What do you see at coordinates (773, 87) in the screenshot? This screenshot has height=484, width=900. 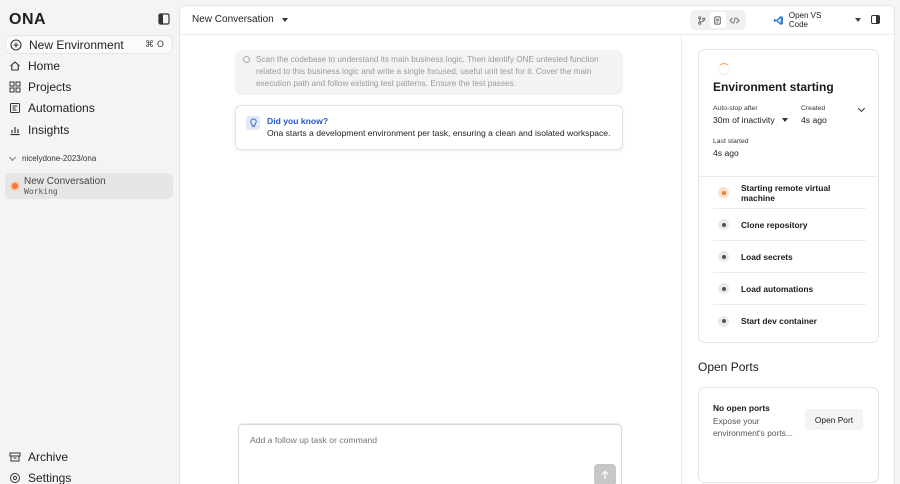 I see `environment-title: Environment starting` at bounding box center [773, 87].